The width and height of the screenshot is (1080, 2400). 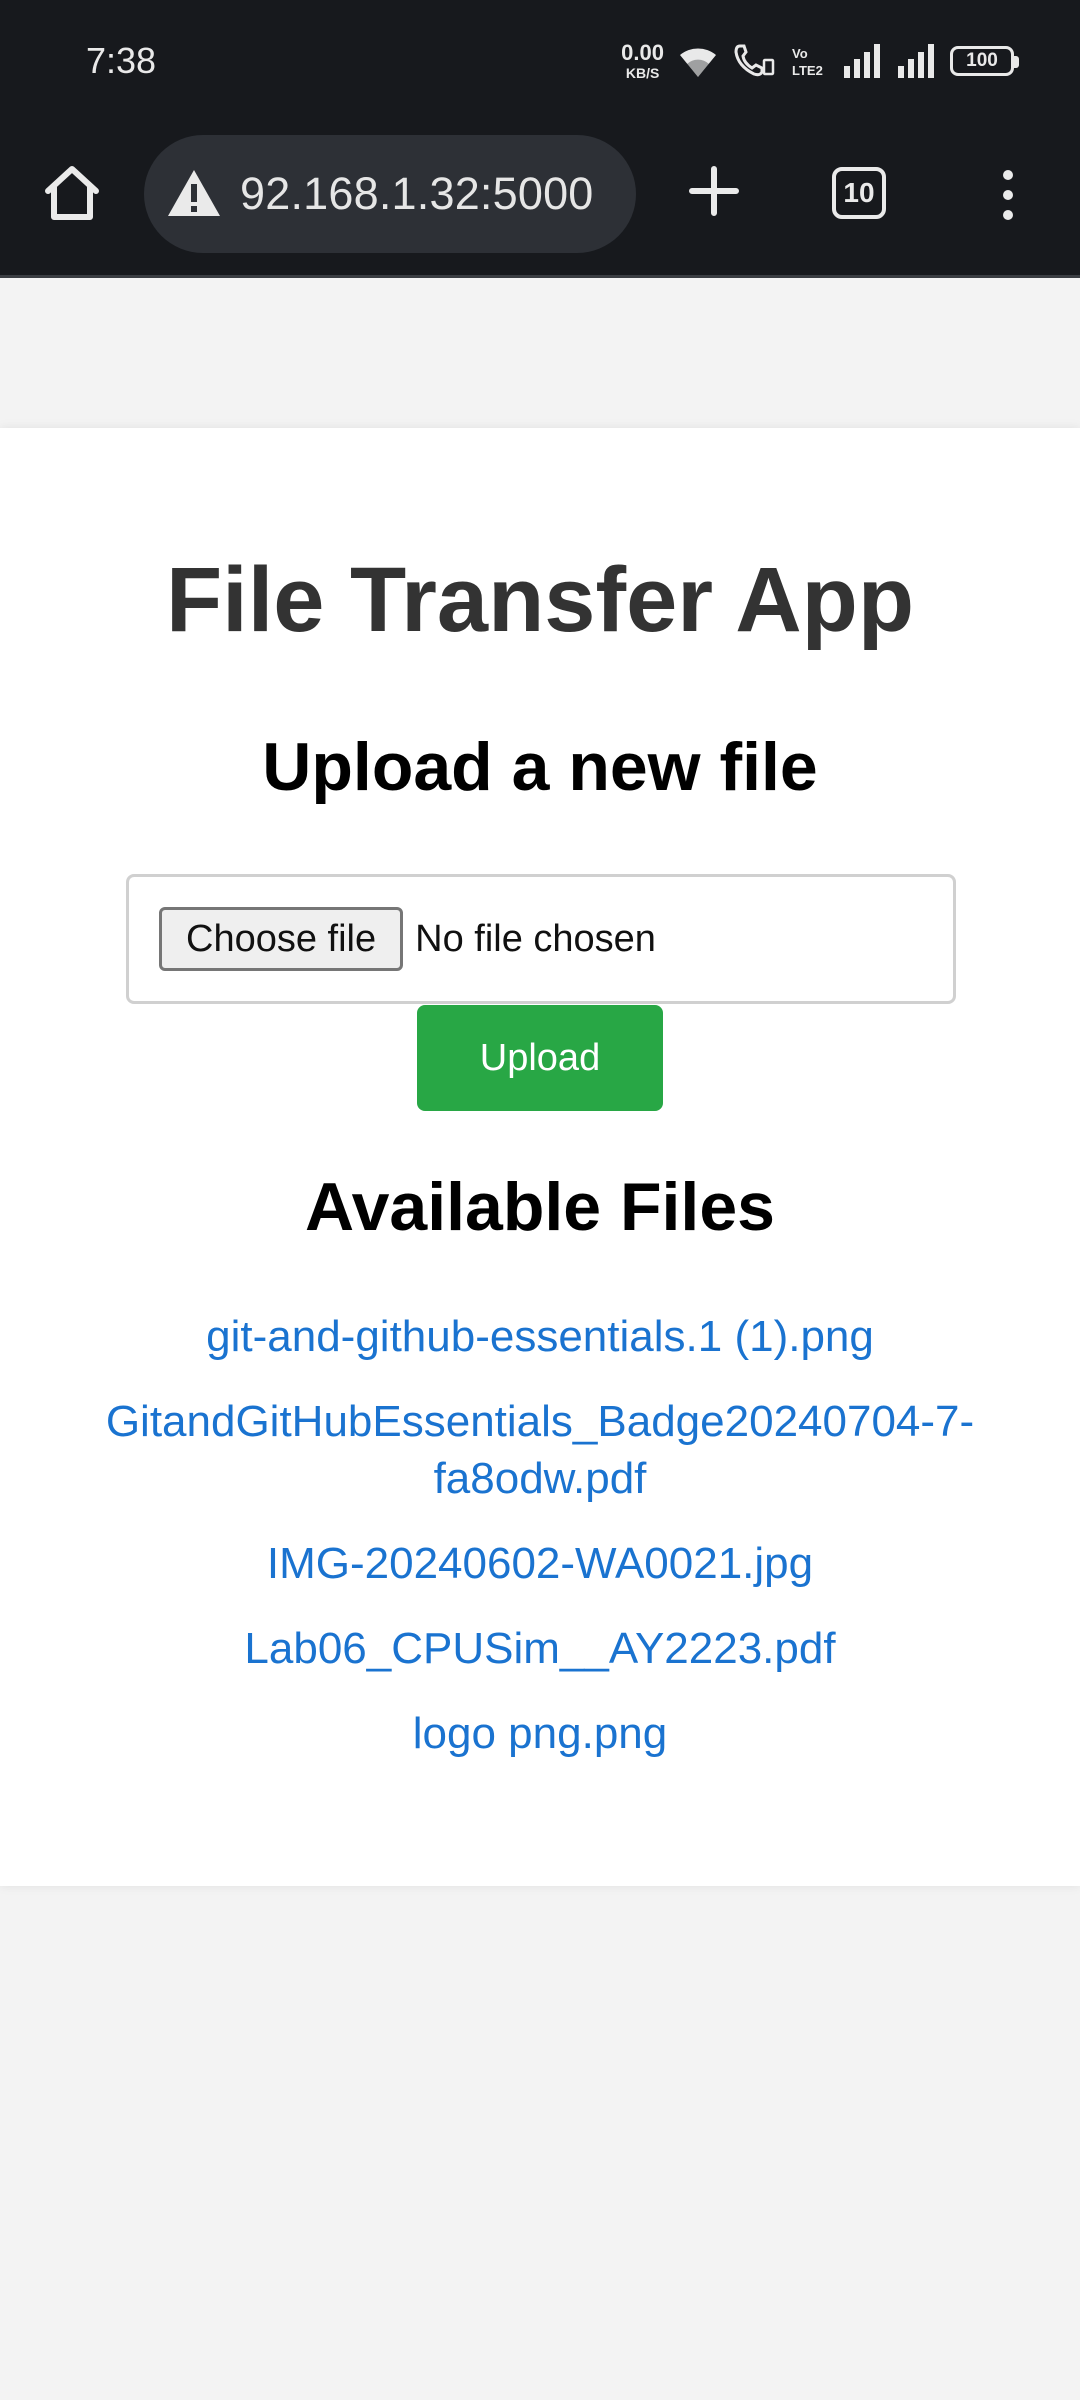 I want to click on file-link: Lab06_CPUSim__AY2223.pdf, so click(x=539, y=1648).